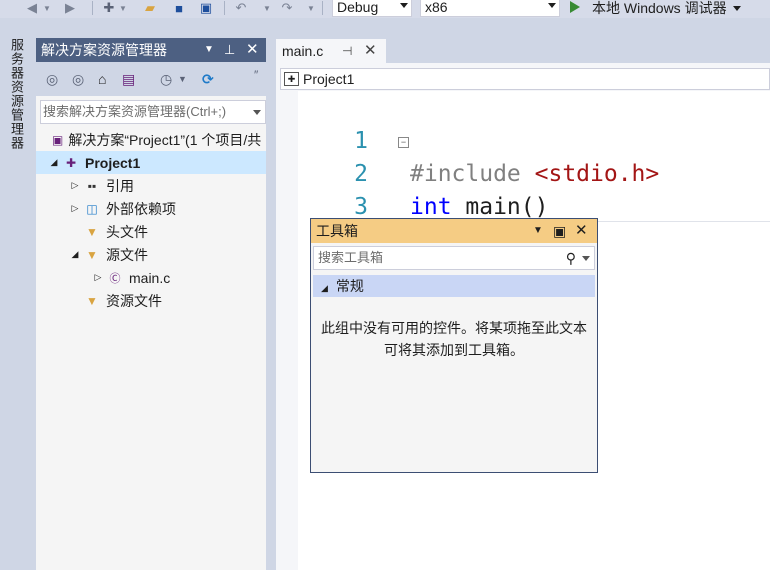 The image size is (770, 570). I want to click on toolbox-group-general: ◢ 常规, so click(454, 286).